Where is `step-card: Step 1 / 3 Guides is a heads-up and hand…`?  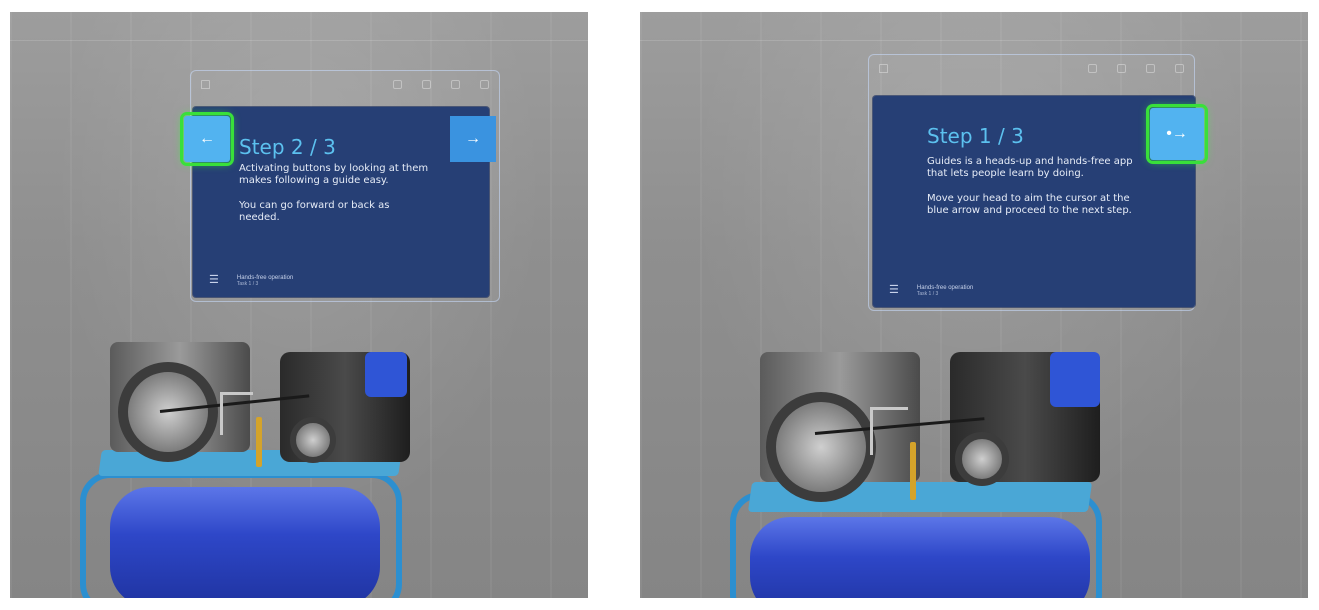 step-card: Step 1 / 3 Guides is a heads-up and hand… is located at coordinates (1034, 201).